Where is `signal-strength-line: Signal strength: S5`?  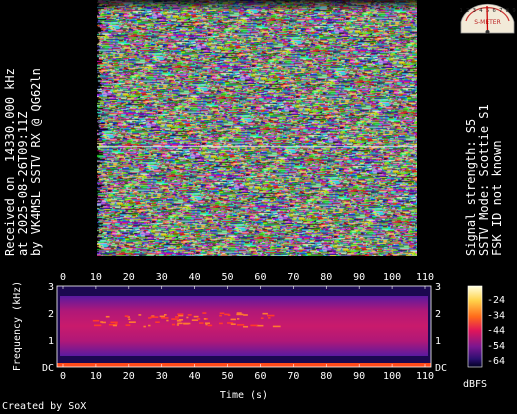 signal-strength-line: Signal strength: S5 is located at coordinates (471, 187).